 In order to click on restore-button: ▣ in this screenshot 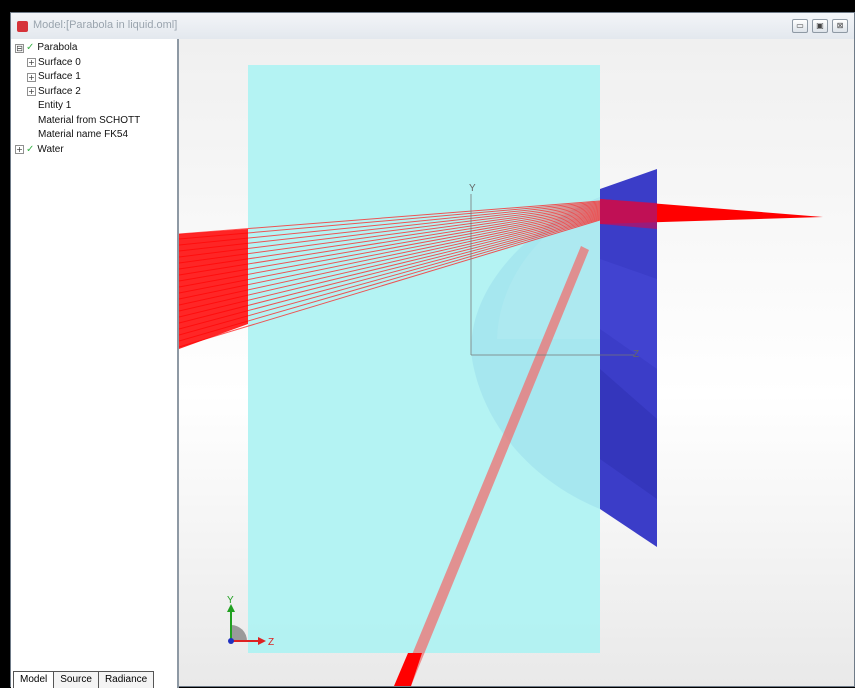, I will do `click(820, 26)`.